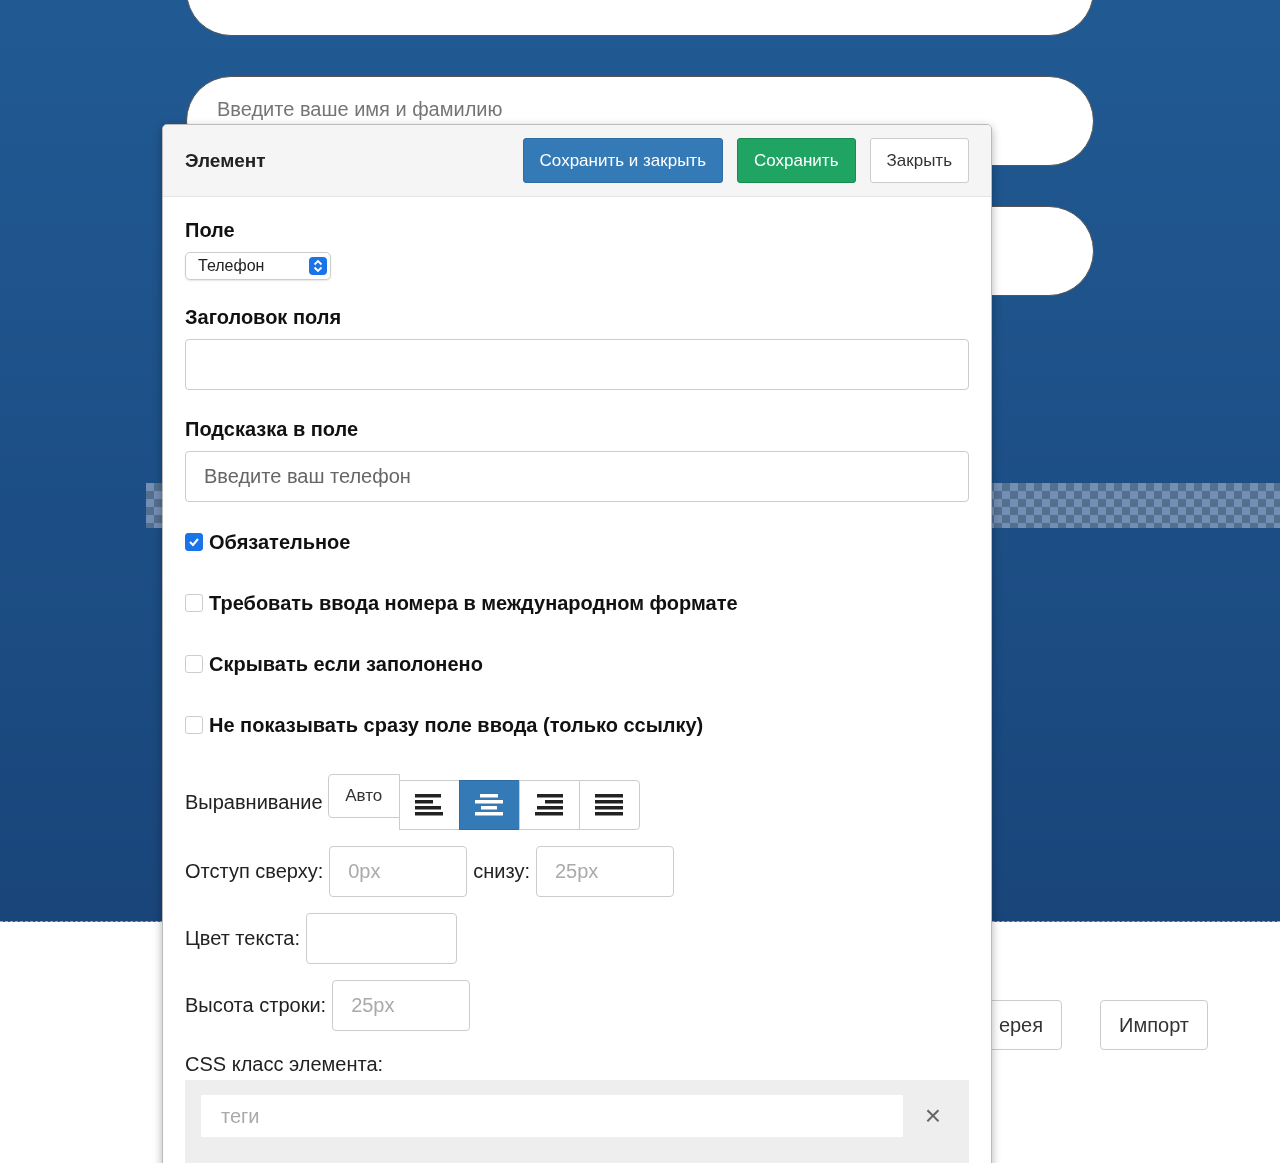  I want to click on align-center-icon, so click(489, 805).